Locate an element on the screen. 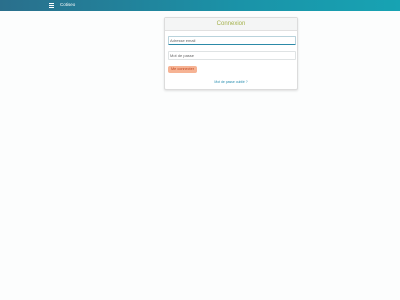  login-button: Me connecter is located at coordinates (182, 69).